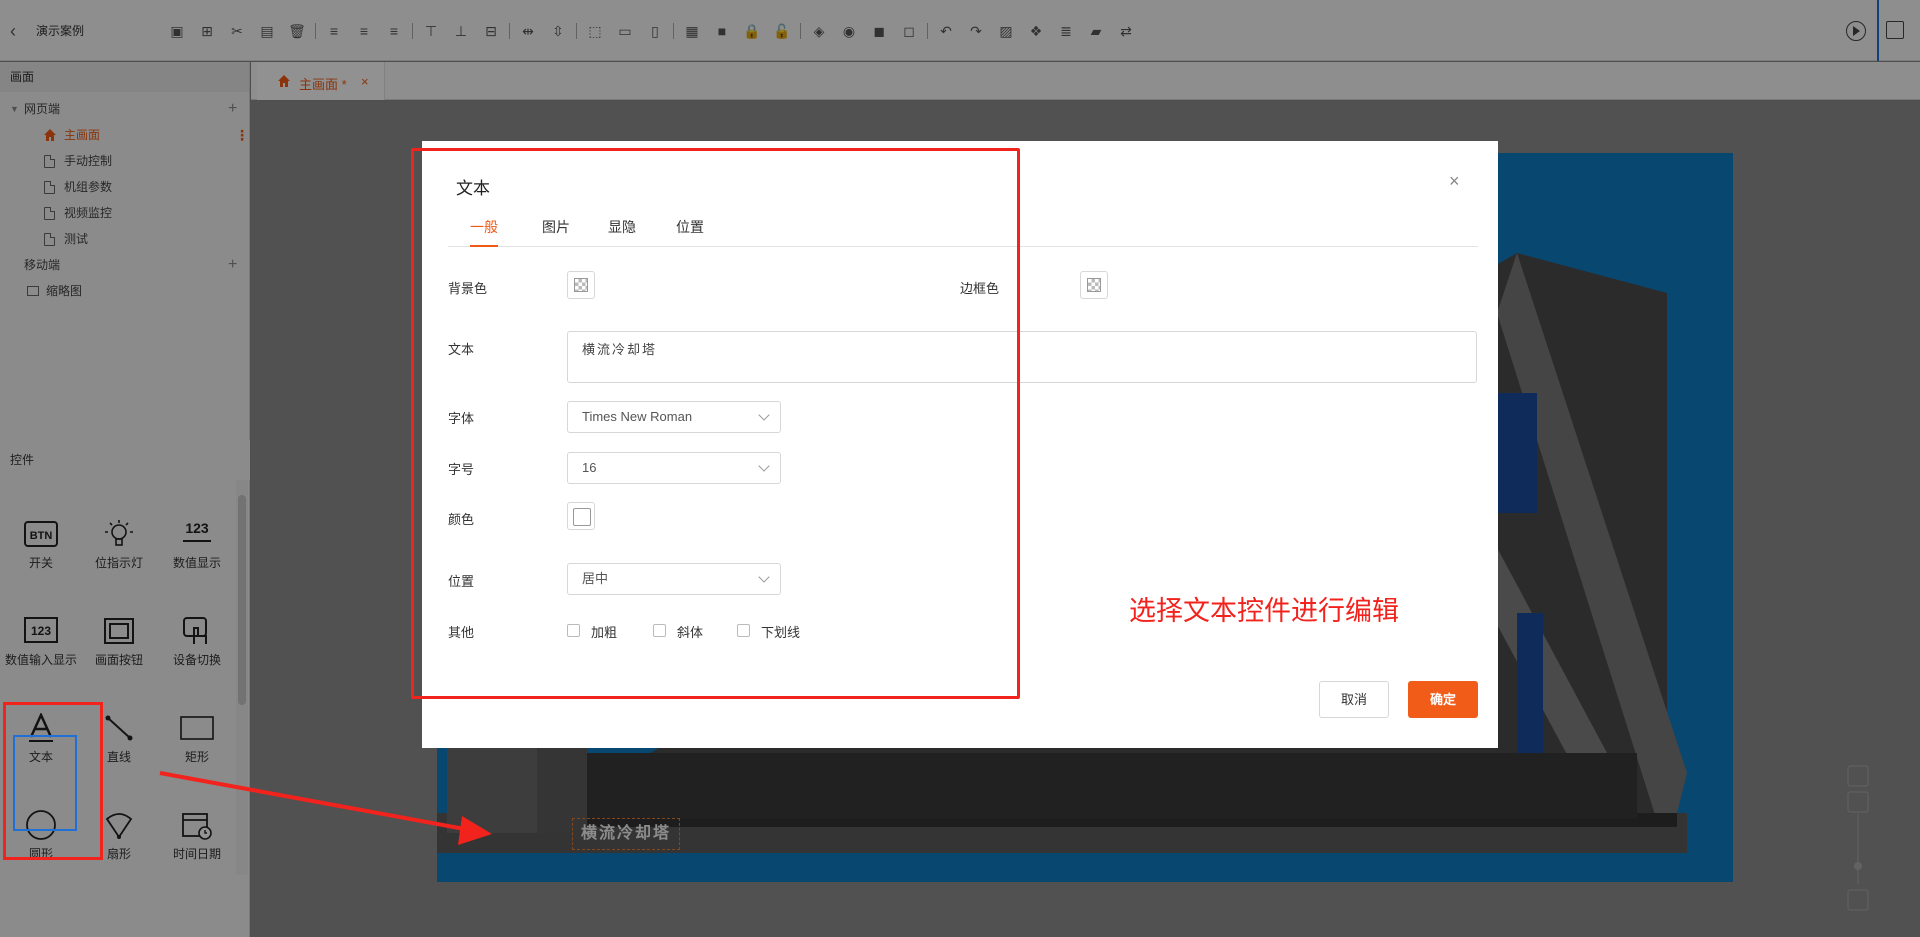 This screenshot has width=1920, height=937. I want to click on cancel-button: 取消, so click(1354, 699).